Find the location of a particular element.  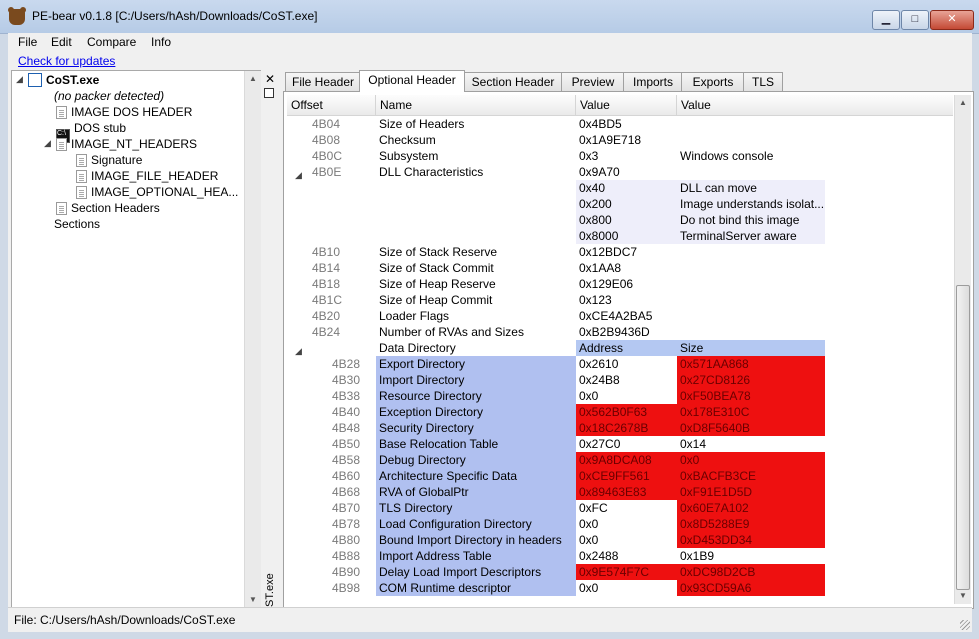

tree-scrollbar: ▲ ▼ is located at coordinates (252, 339).